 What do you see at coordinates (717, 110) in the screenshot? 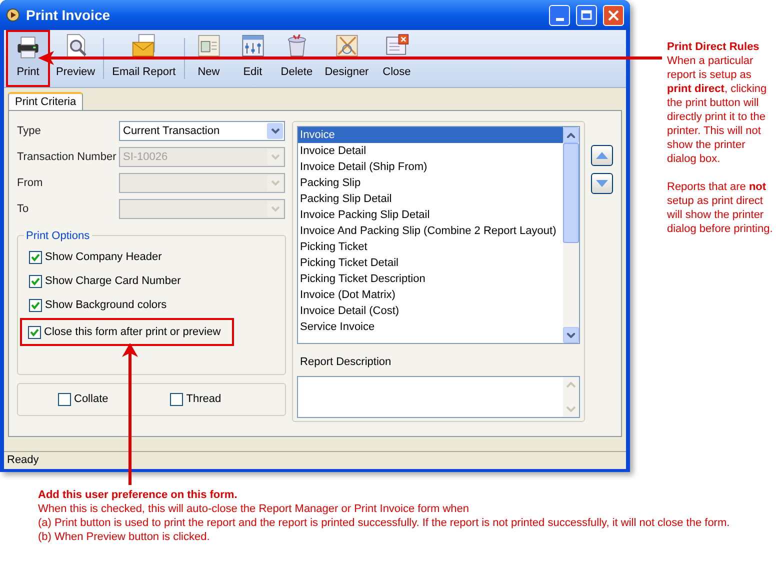
I see `annotation-text: When a particular report is setup as print direct, clicking the print button will directly print it to the printer. This will not show the printer dialog box.` at bounding box center [717, 110].